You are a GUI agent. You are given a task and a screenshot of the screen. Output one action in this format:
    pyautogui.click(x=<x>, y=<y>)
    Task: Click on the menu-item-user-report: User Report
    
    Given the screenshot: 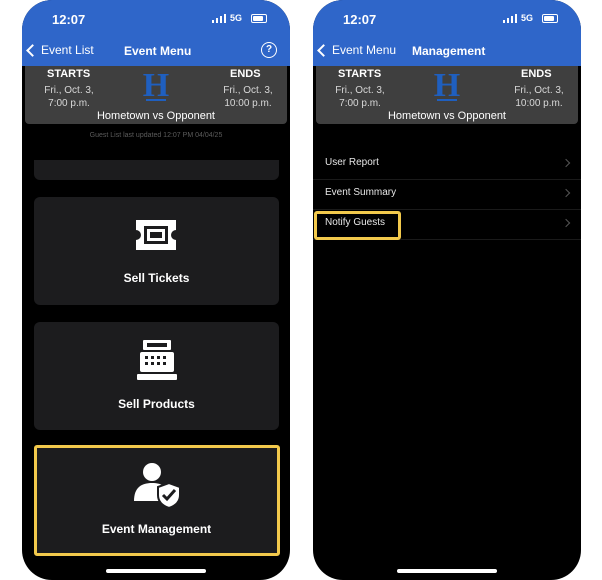 What is the action you would take?
    pyautogui.click(x=447, y=164)
    